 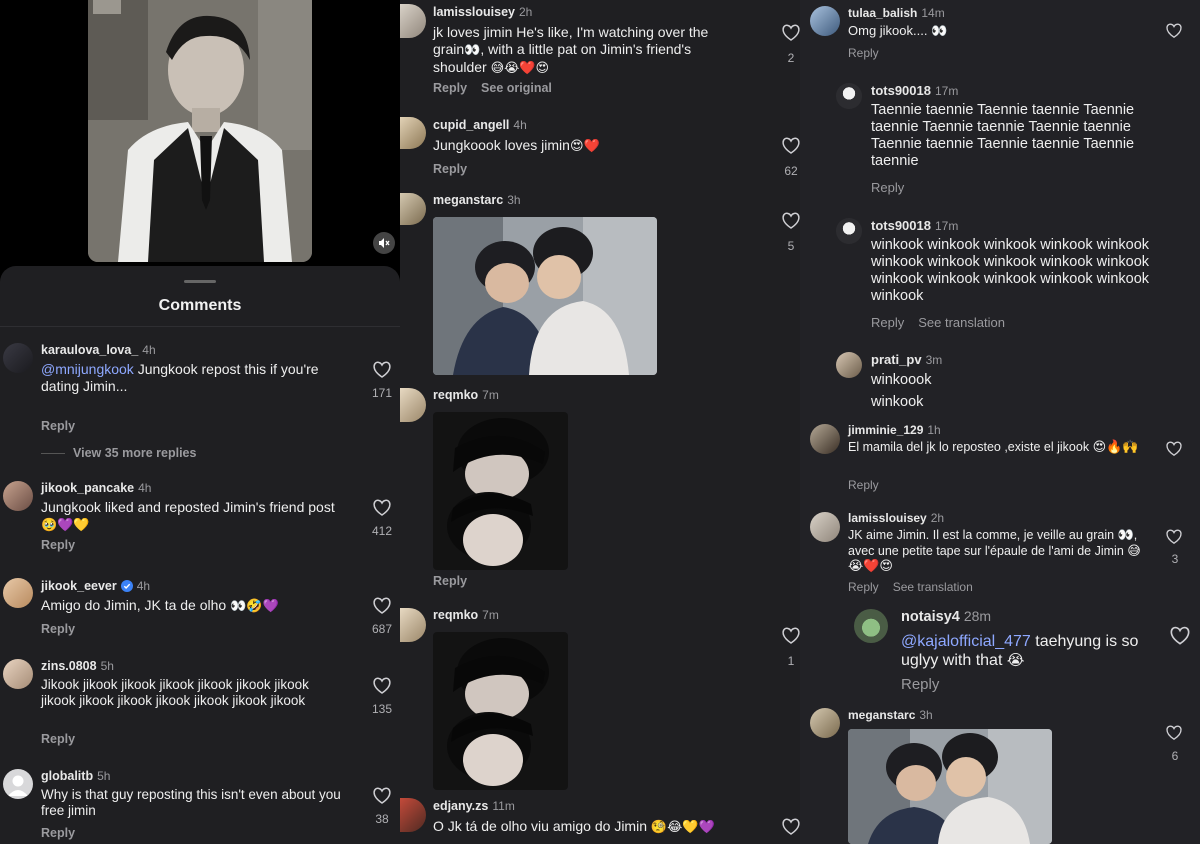 I want to click on mention-link: @mnijungkook, so click(x=87, y=369).